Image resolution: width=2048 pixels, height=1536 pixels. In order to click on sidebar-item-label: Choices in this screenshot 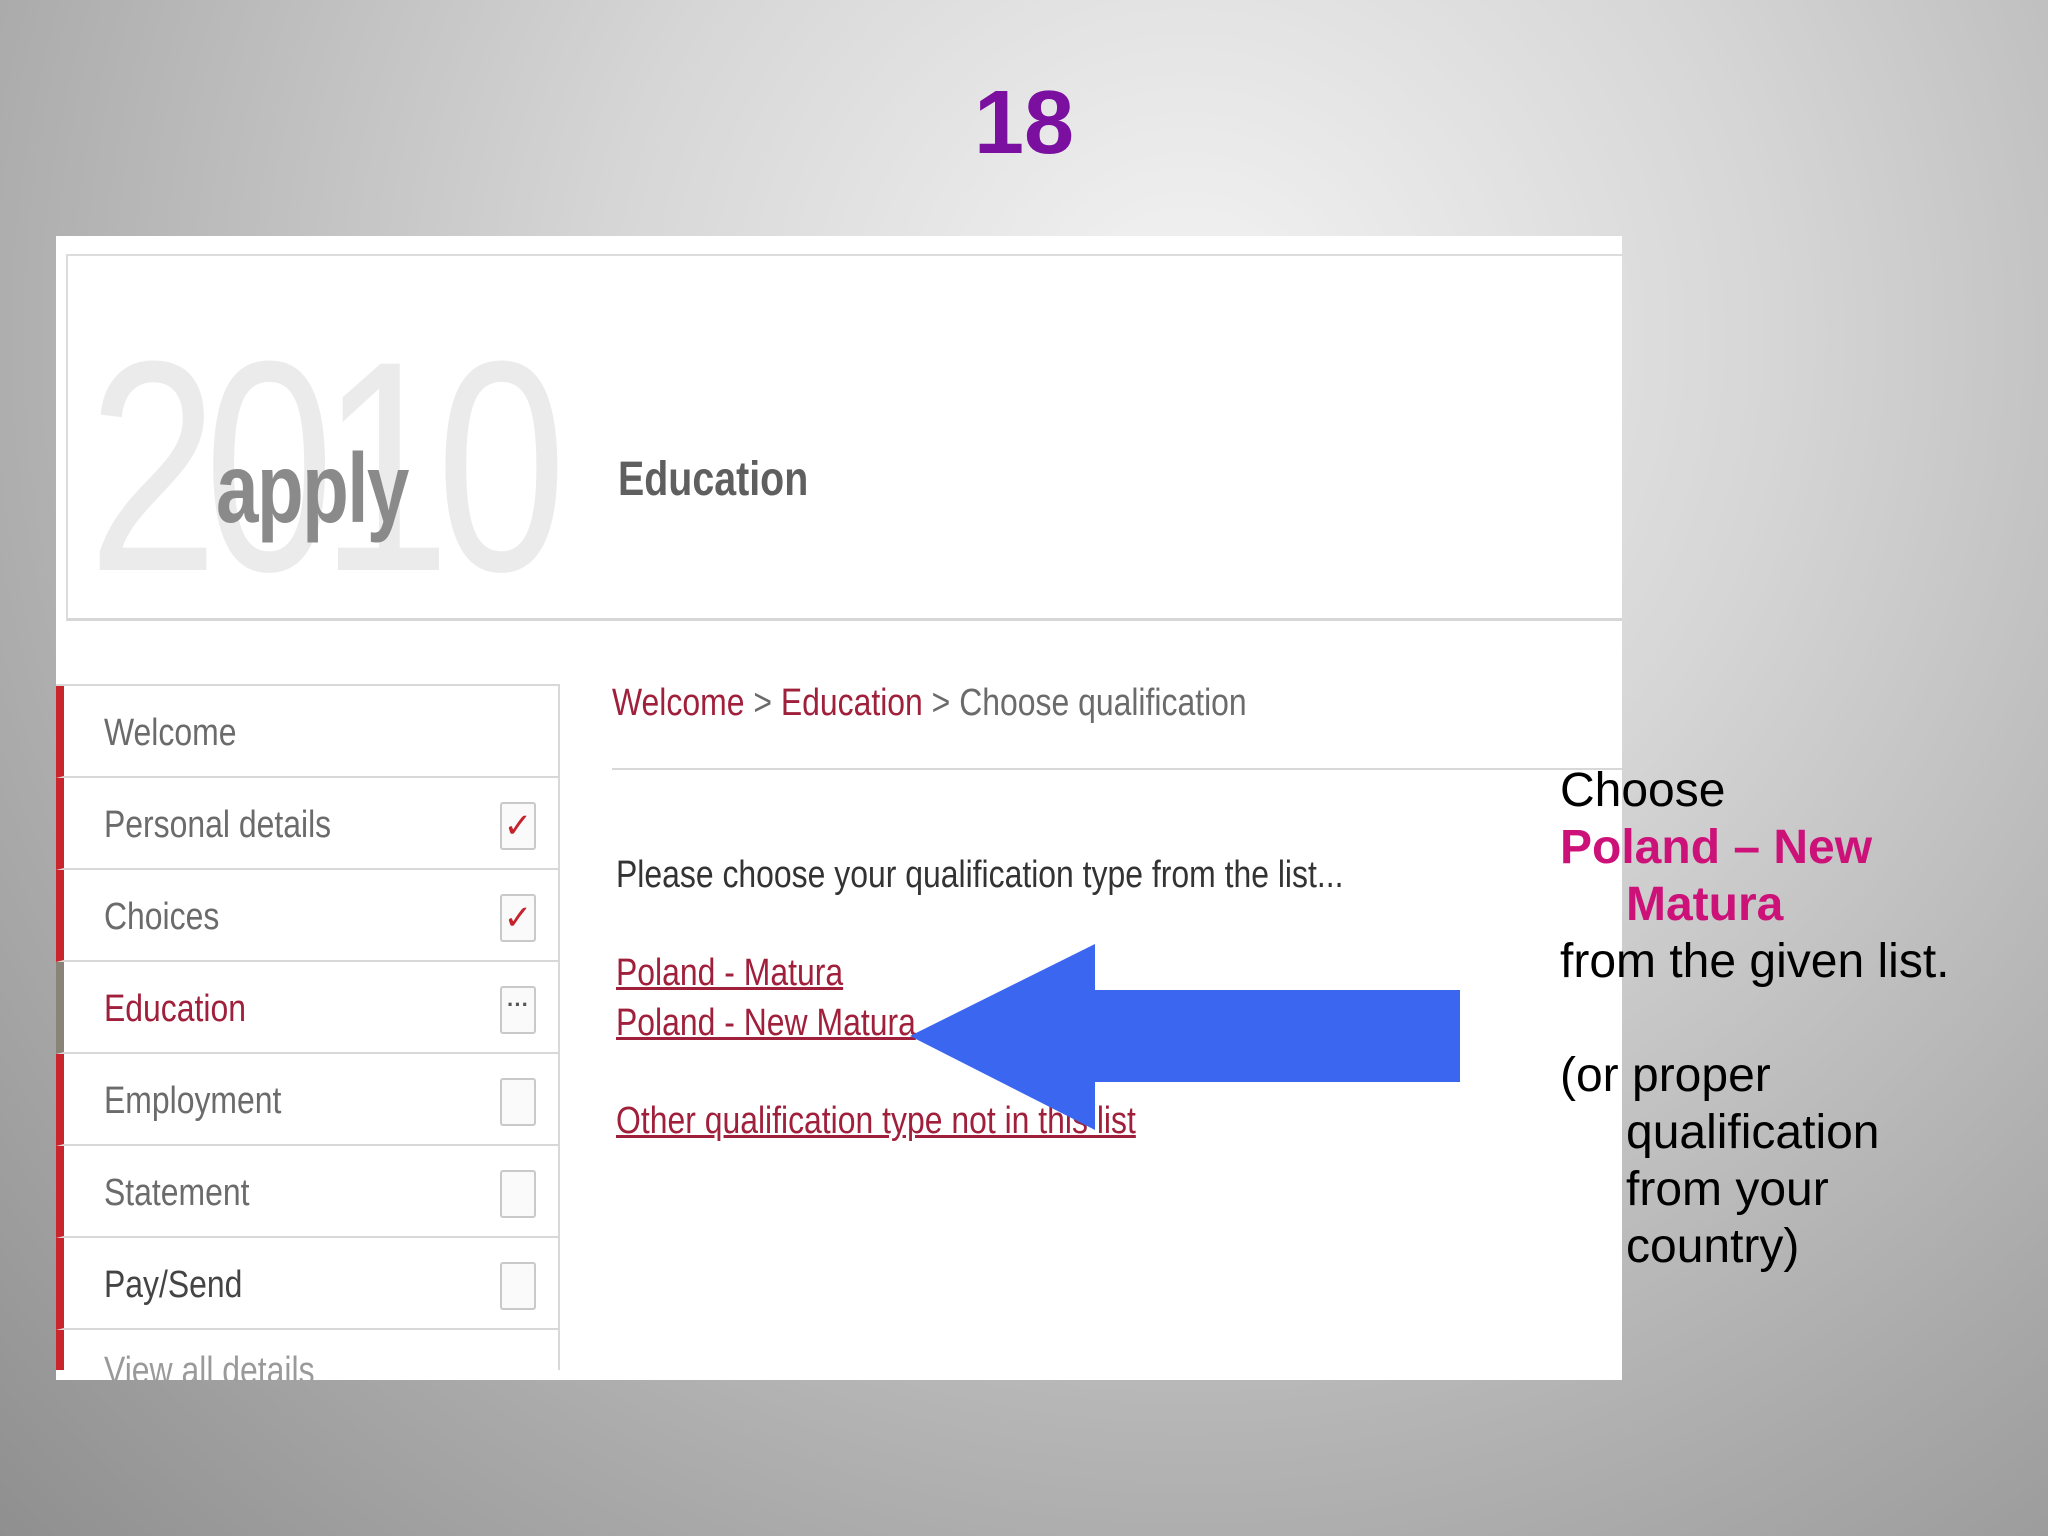, I will do `click(162, 917)`.